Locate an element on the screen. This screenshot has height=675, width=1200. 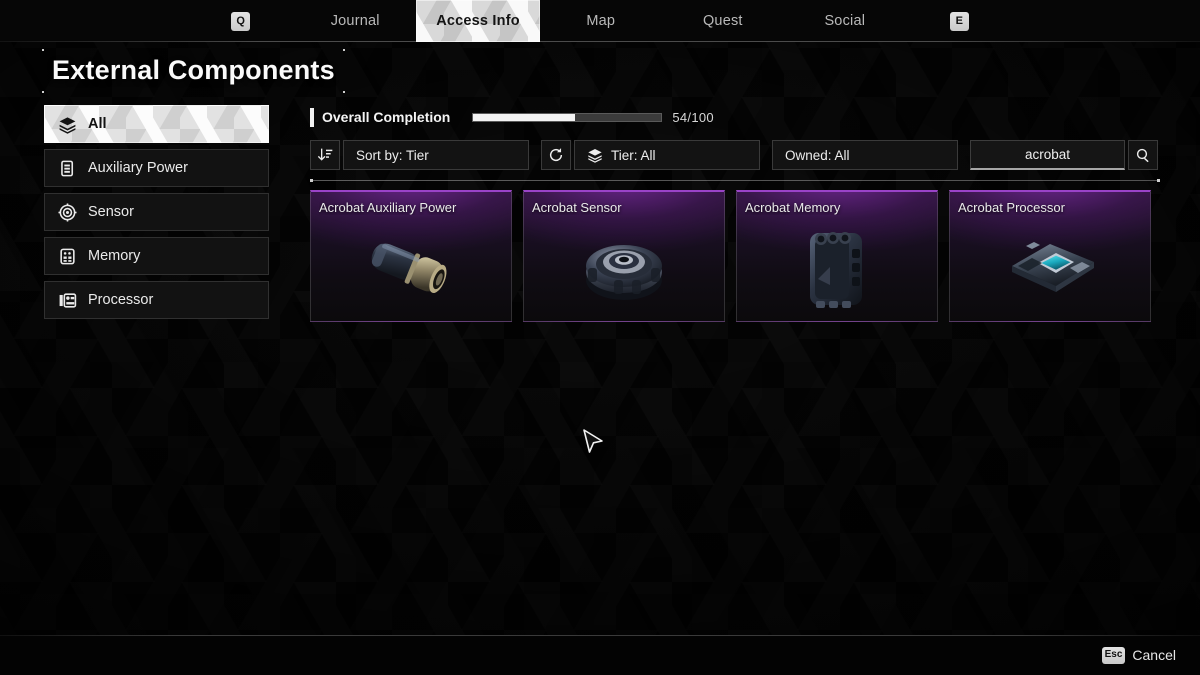
overall-completion-row: Overall Completion 54/100 is located at coordinates (735, 117).